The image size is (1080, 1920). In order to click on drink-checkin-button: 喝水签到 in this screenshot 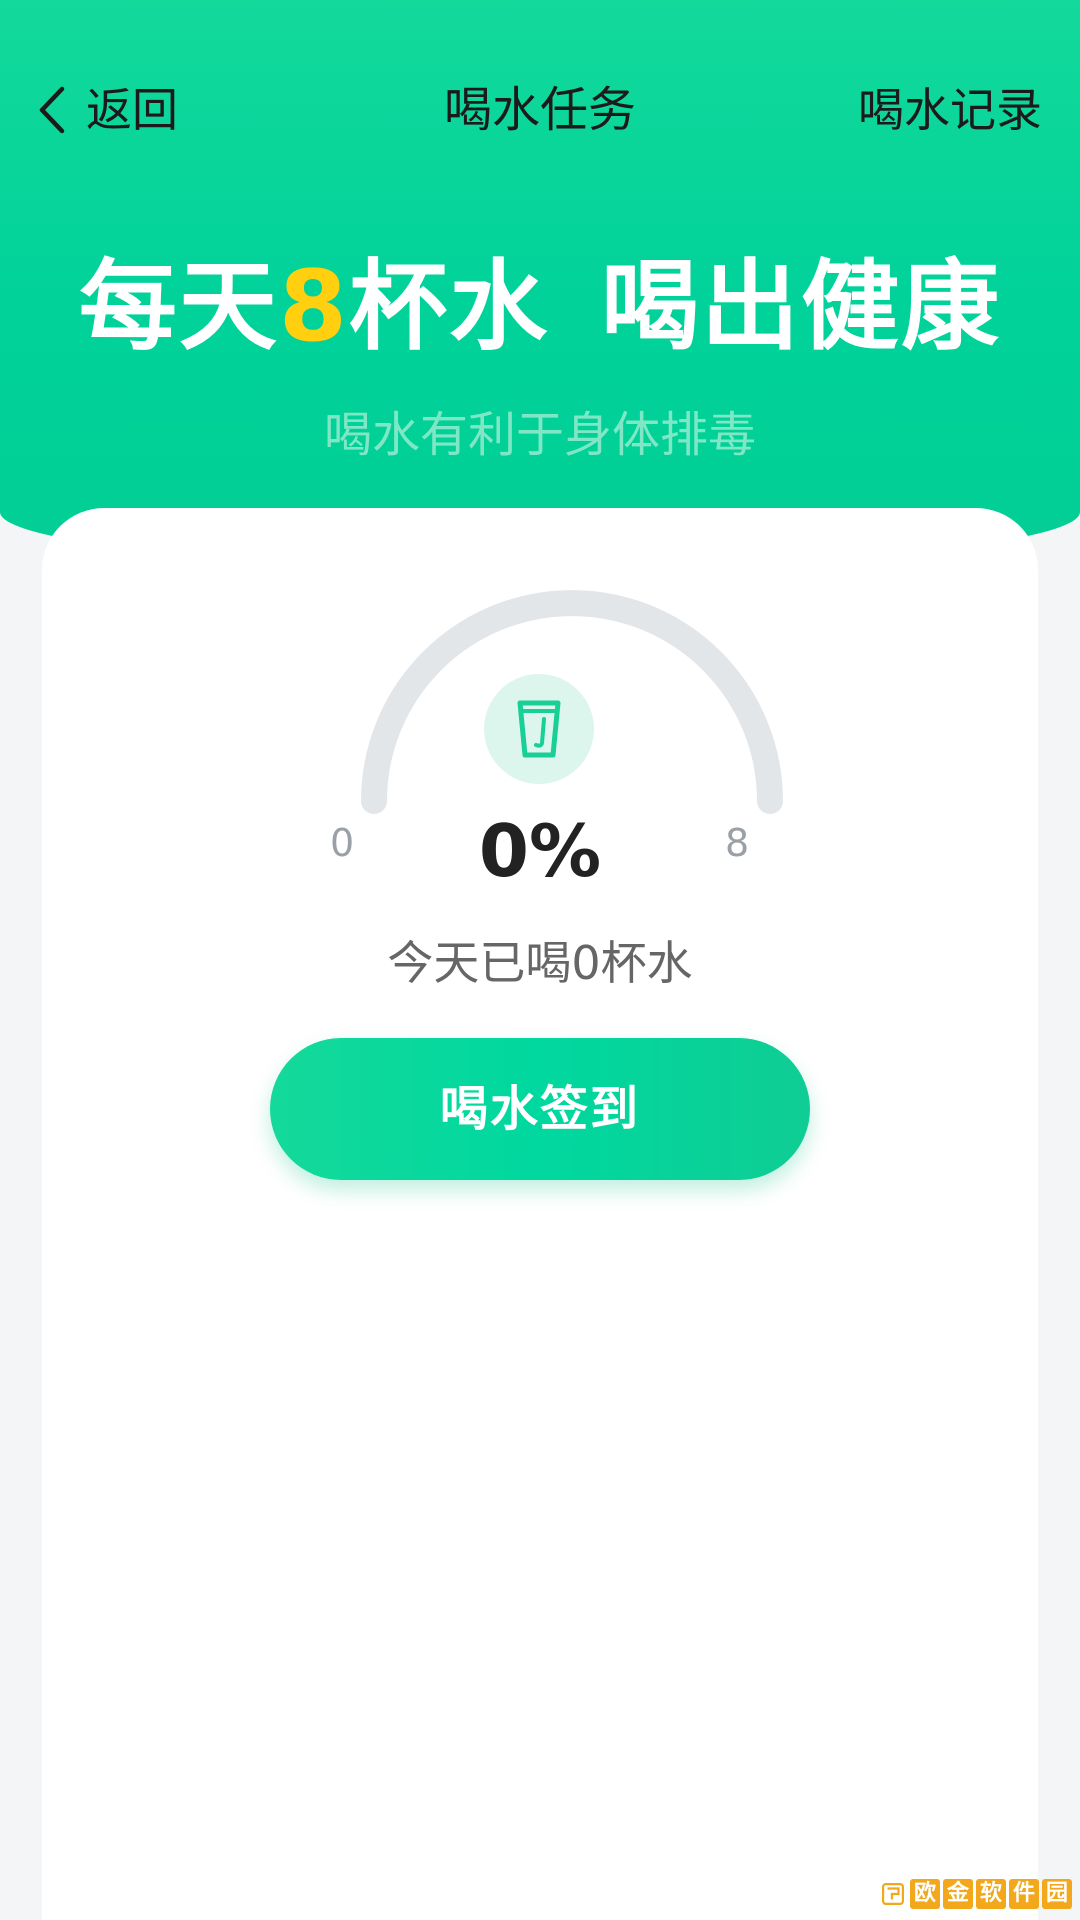, I will do `click(540, 1109)`.